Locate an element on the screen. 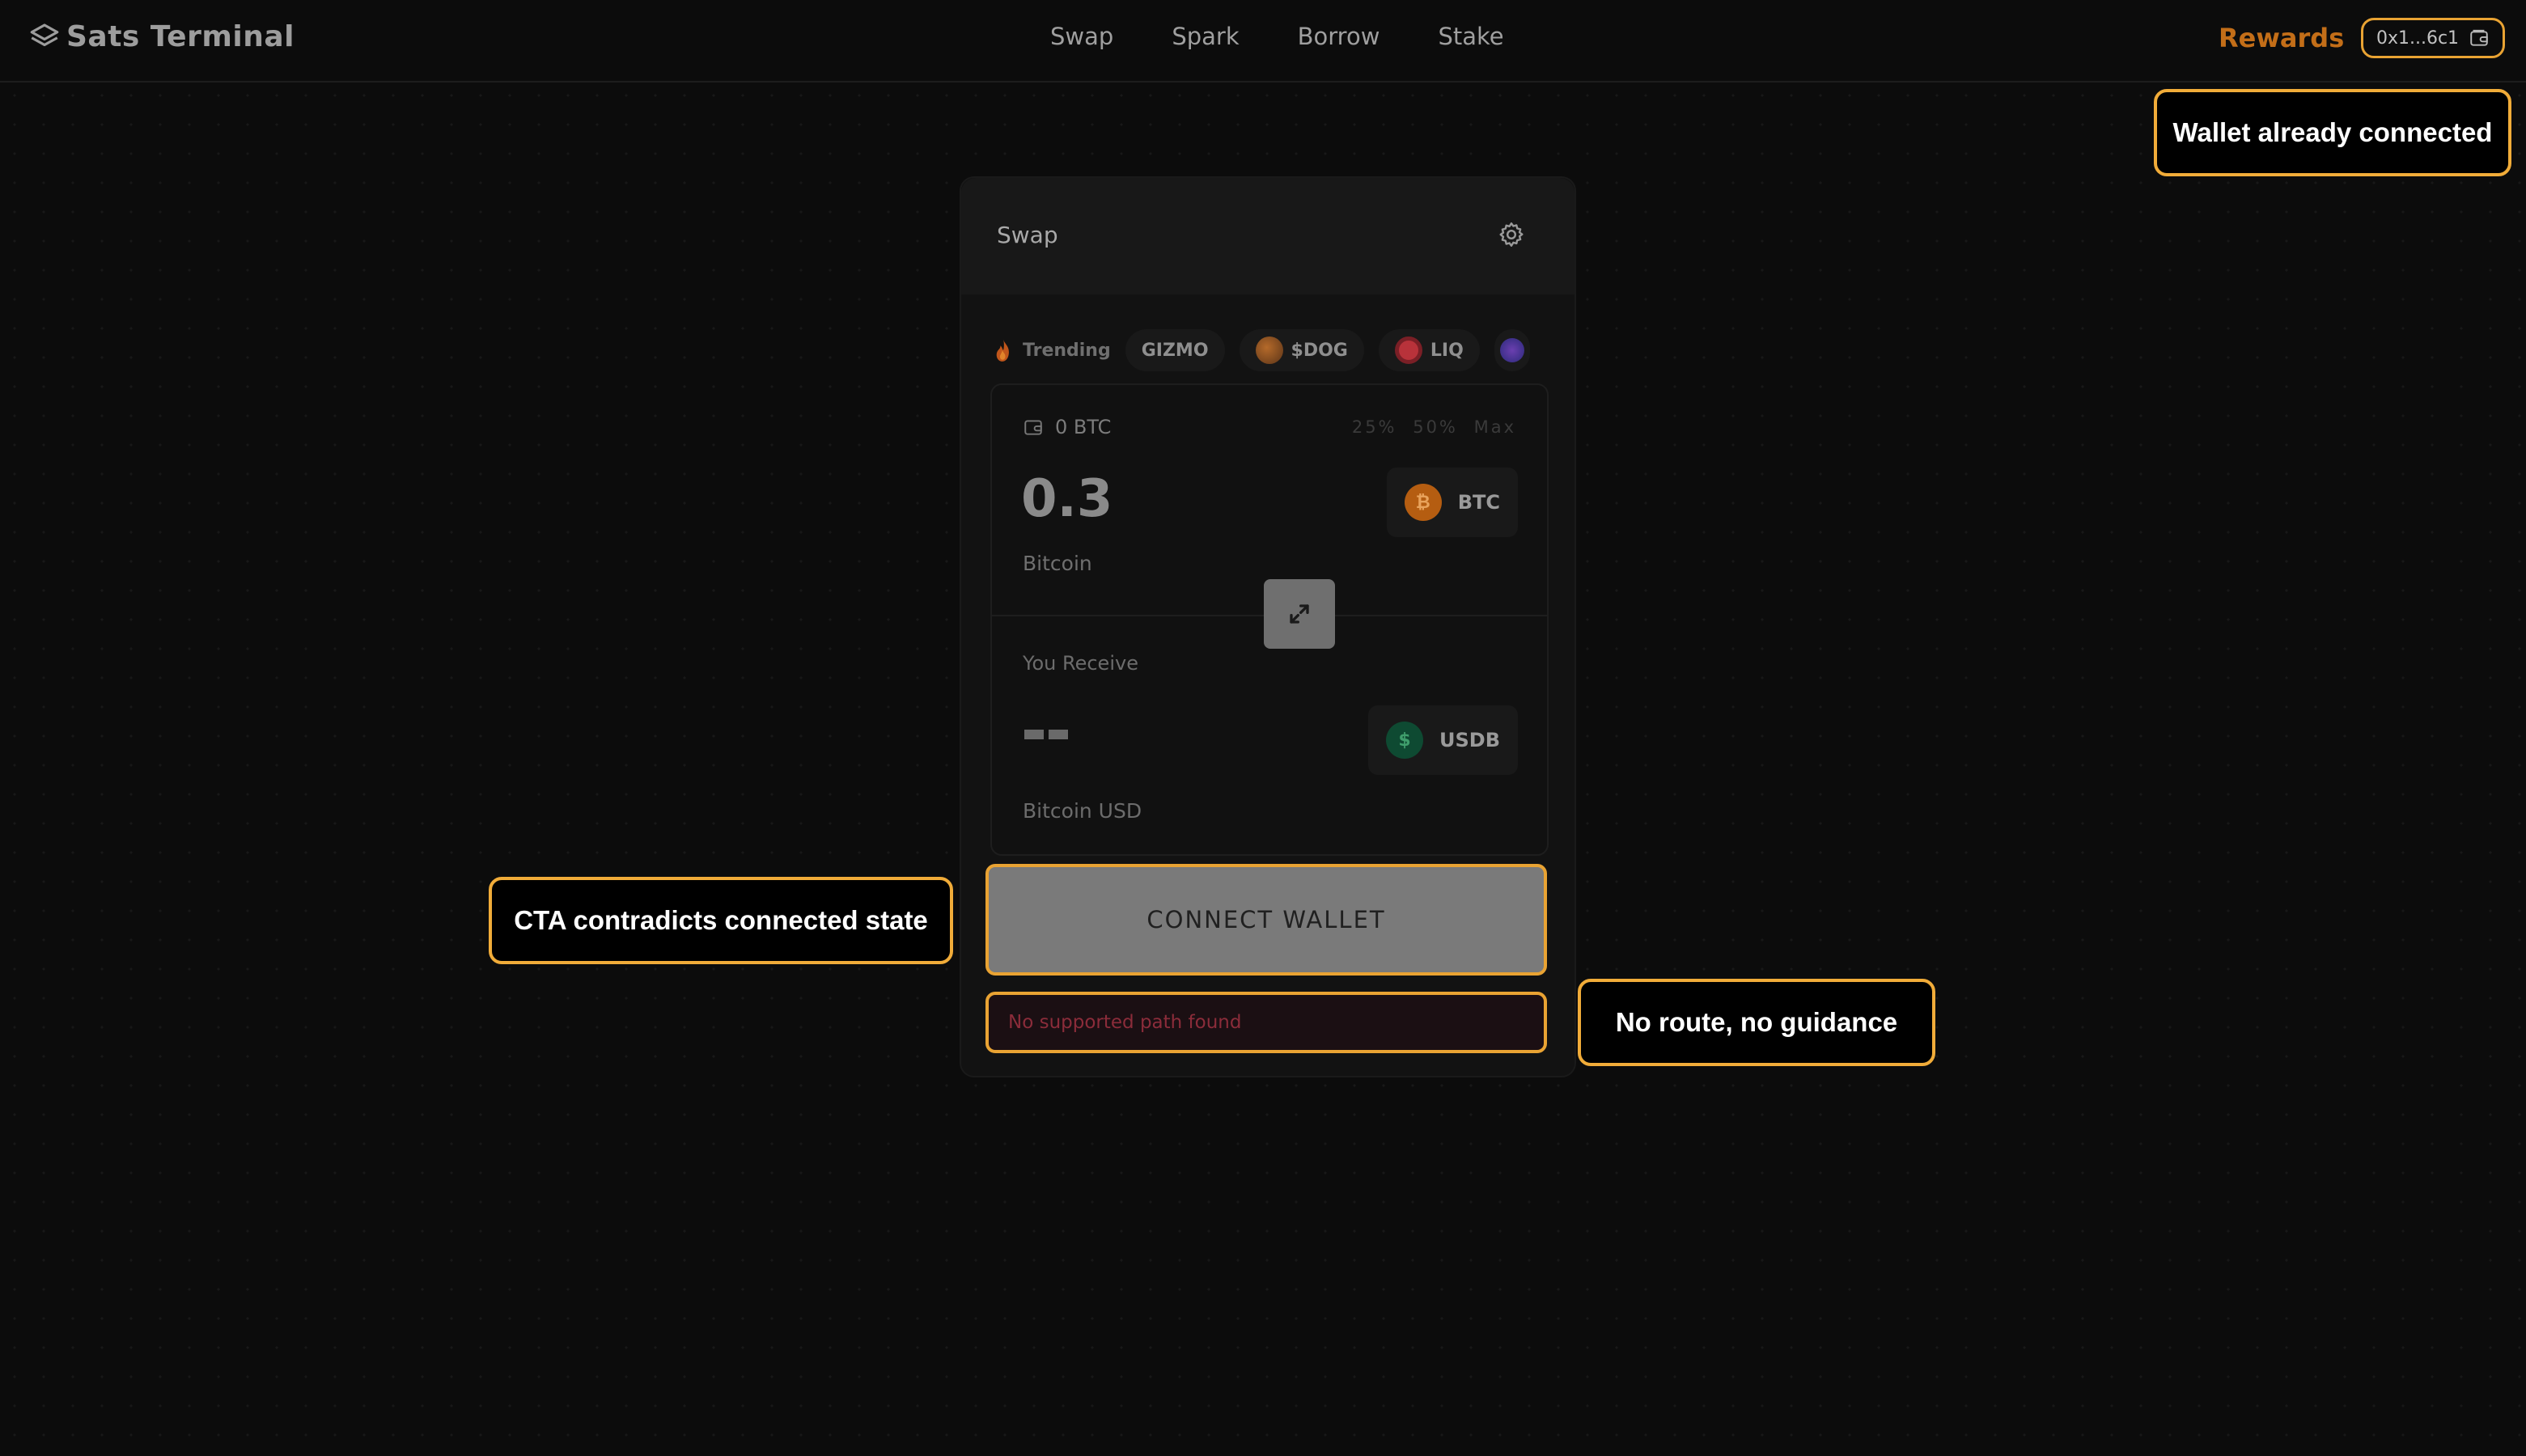  token-icon is located at coordinates (1511, 350).